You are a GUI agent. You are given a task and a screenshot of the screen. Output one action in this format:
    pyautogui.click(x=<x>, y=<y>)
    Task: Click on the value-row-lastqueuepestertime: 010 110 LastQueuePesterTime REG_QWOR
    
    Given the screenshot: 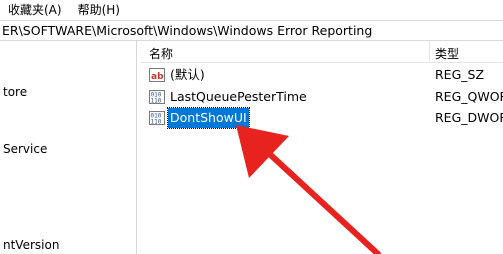 What is the action you would take?
    pyautogui.click(x=322, y=97)
    